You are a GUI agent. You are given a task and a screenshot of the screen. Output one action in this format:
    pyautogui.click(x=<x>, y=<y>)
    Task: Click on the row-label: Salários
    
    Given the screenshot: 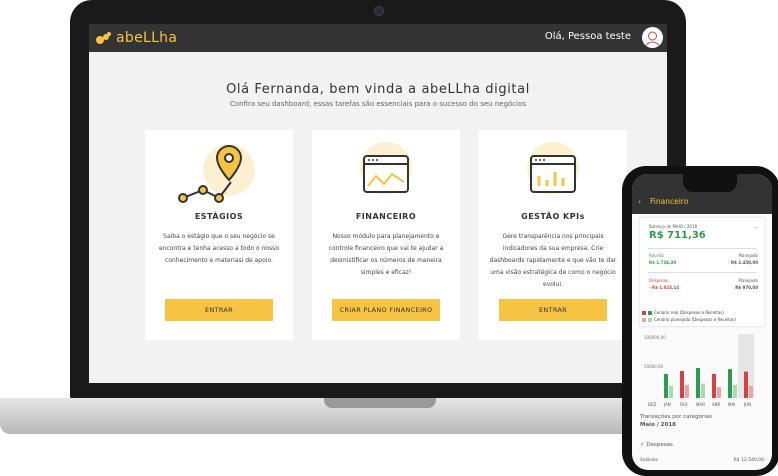 What is the action you would take?
    pyautogui.click(x=649, y=460)
    